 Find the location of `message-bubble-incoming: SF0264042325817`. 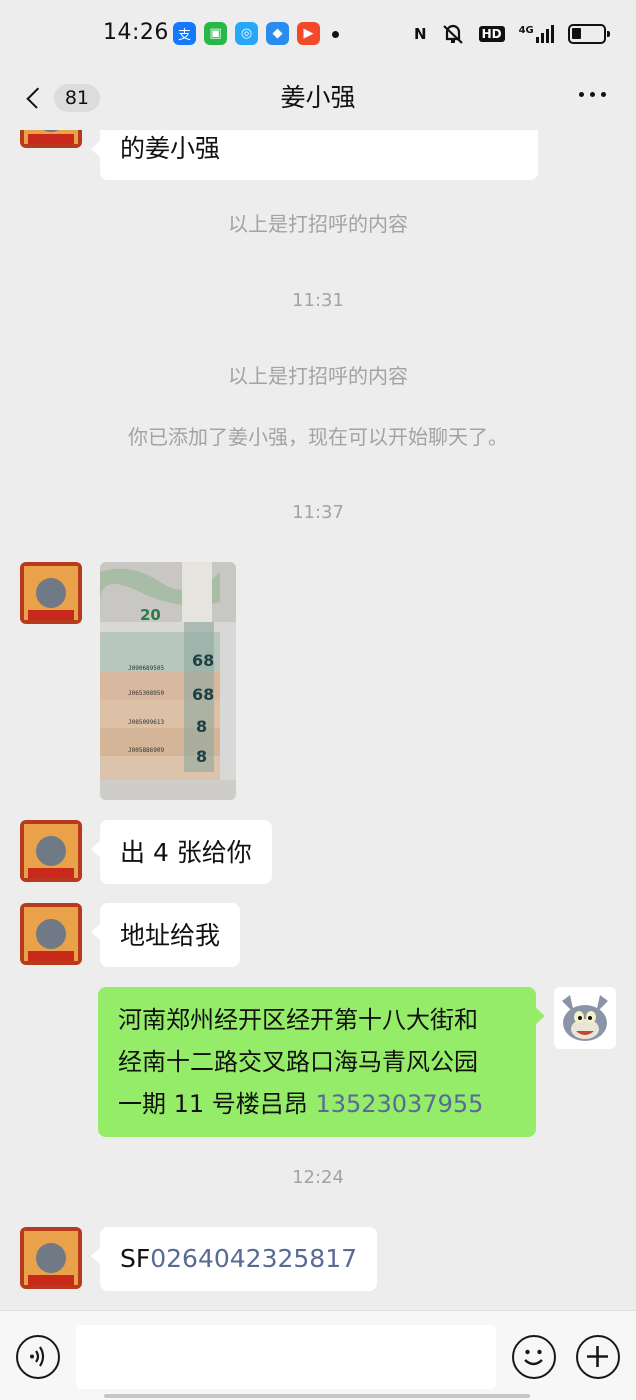

message-bubble-incoming: SF0264042325817 is located at coordinates (234, 1259).